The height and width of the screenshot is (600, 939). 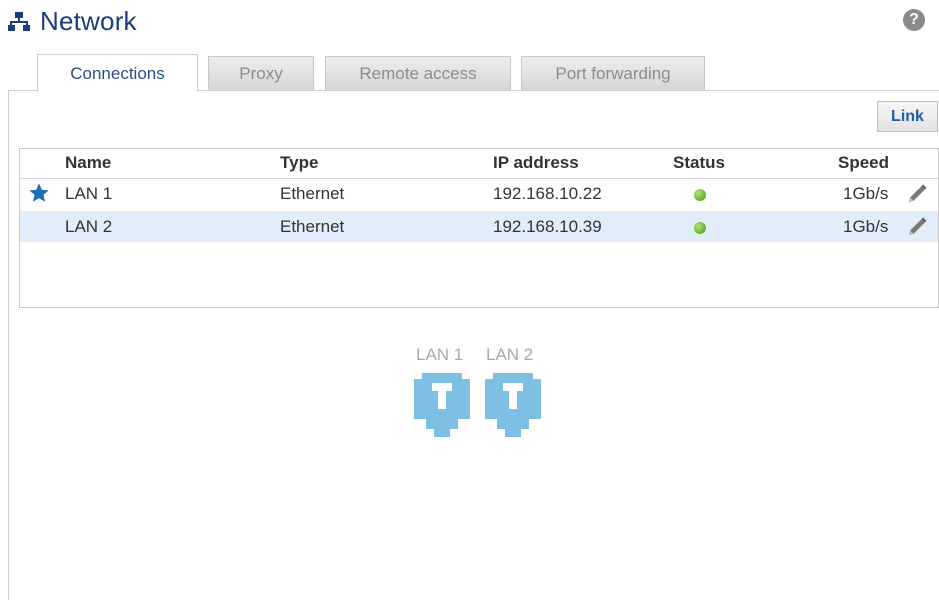 What do you see at coordinates (19, 21) in the screenshot?
I see `network-icon` at bounding box center [19, 21].